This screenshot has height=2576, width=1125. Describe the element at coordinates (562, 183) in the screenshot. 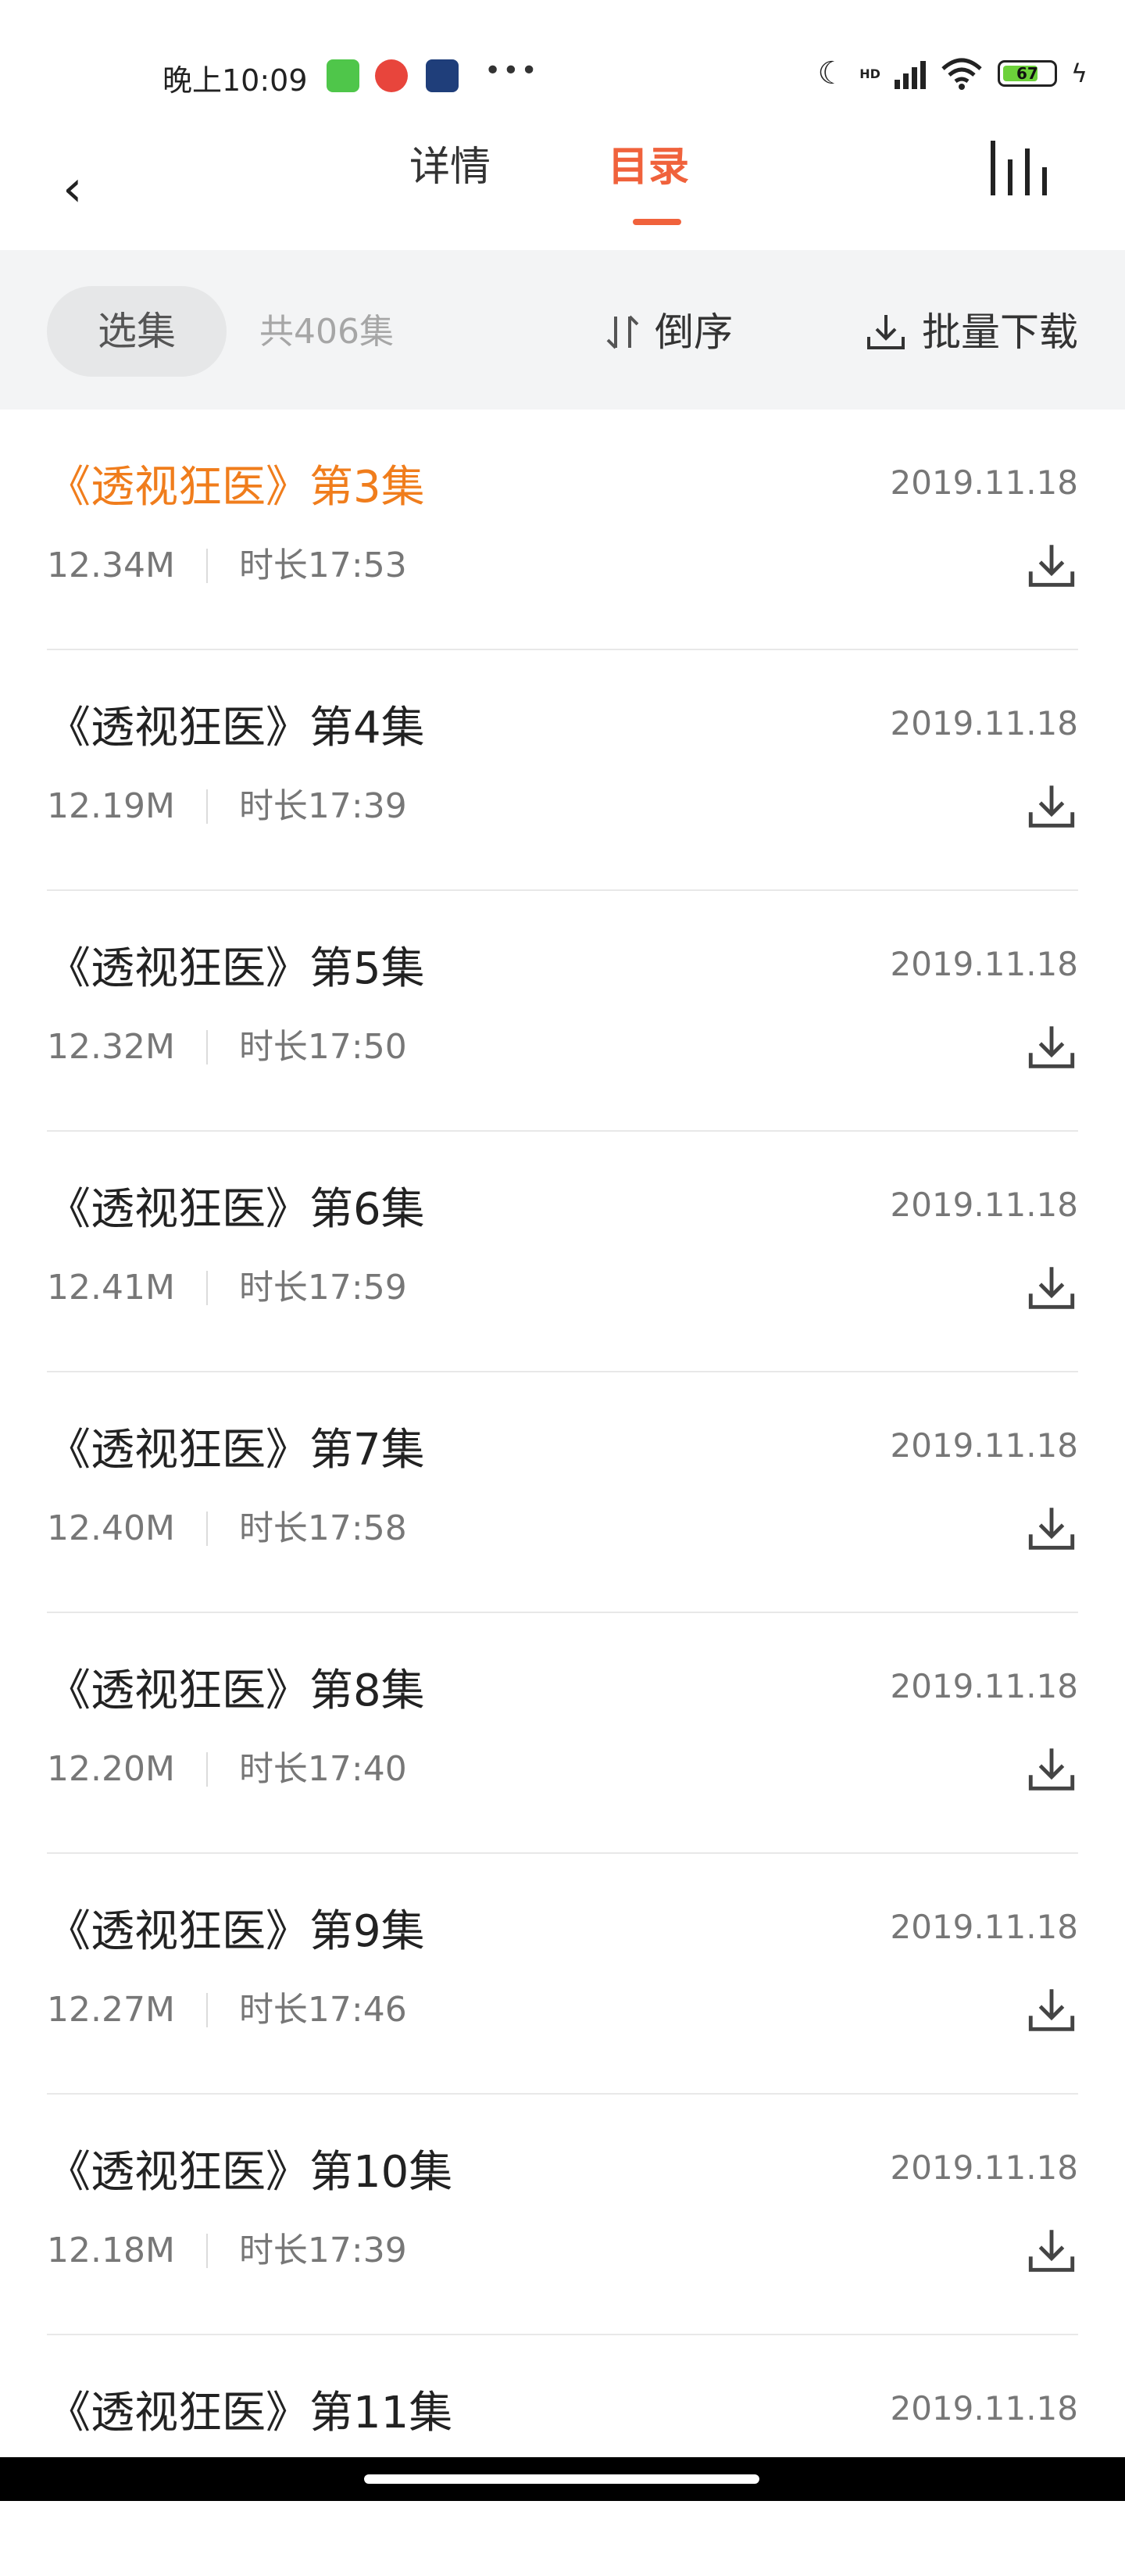

I see `top-nav: ‹ 详情 目录` at that location.